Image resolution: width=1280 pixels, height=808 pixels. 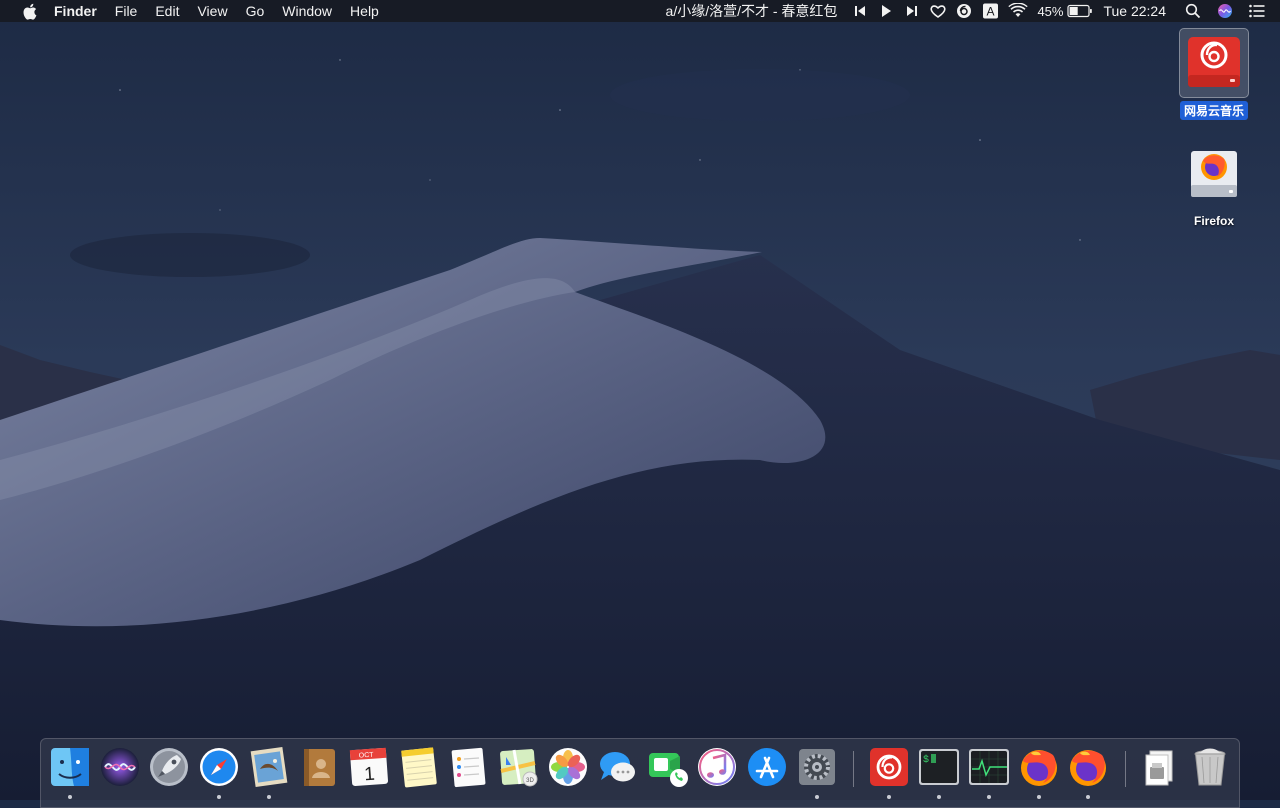 What do you see at coordinates (307, 11) in the screenshot?
I see `menu-window: Window` at bounding box center [307, 11].